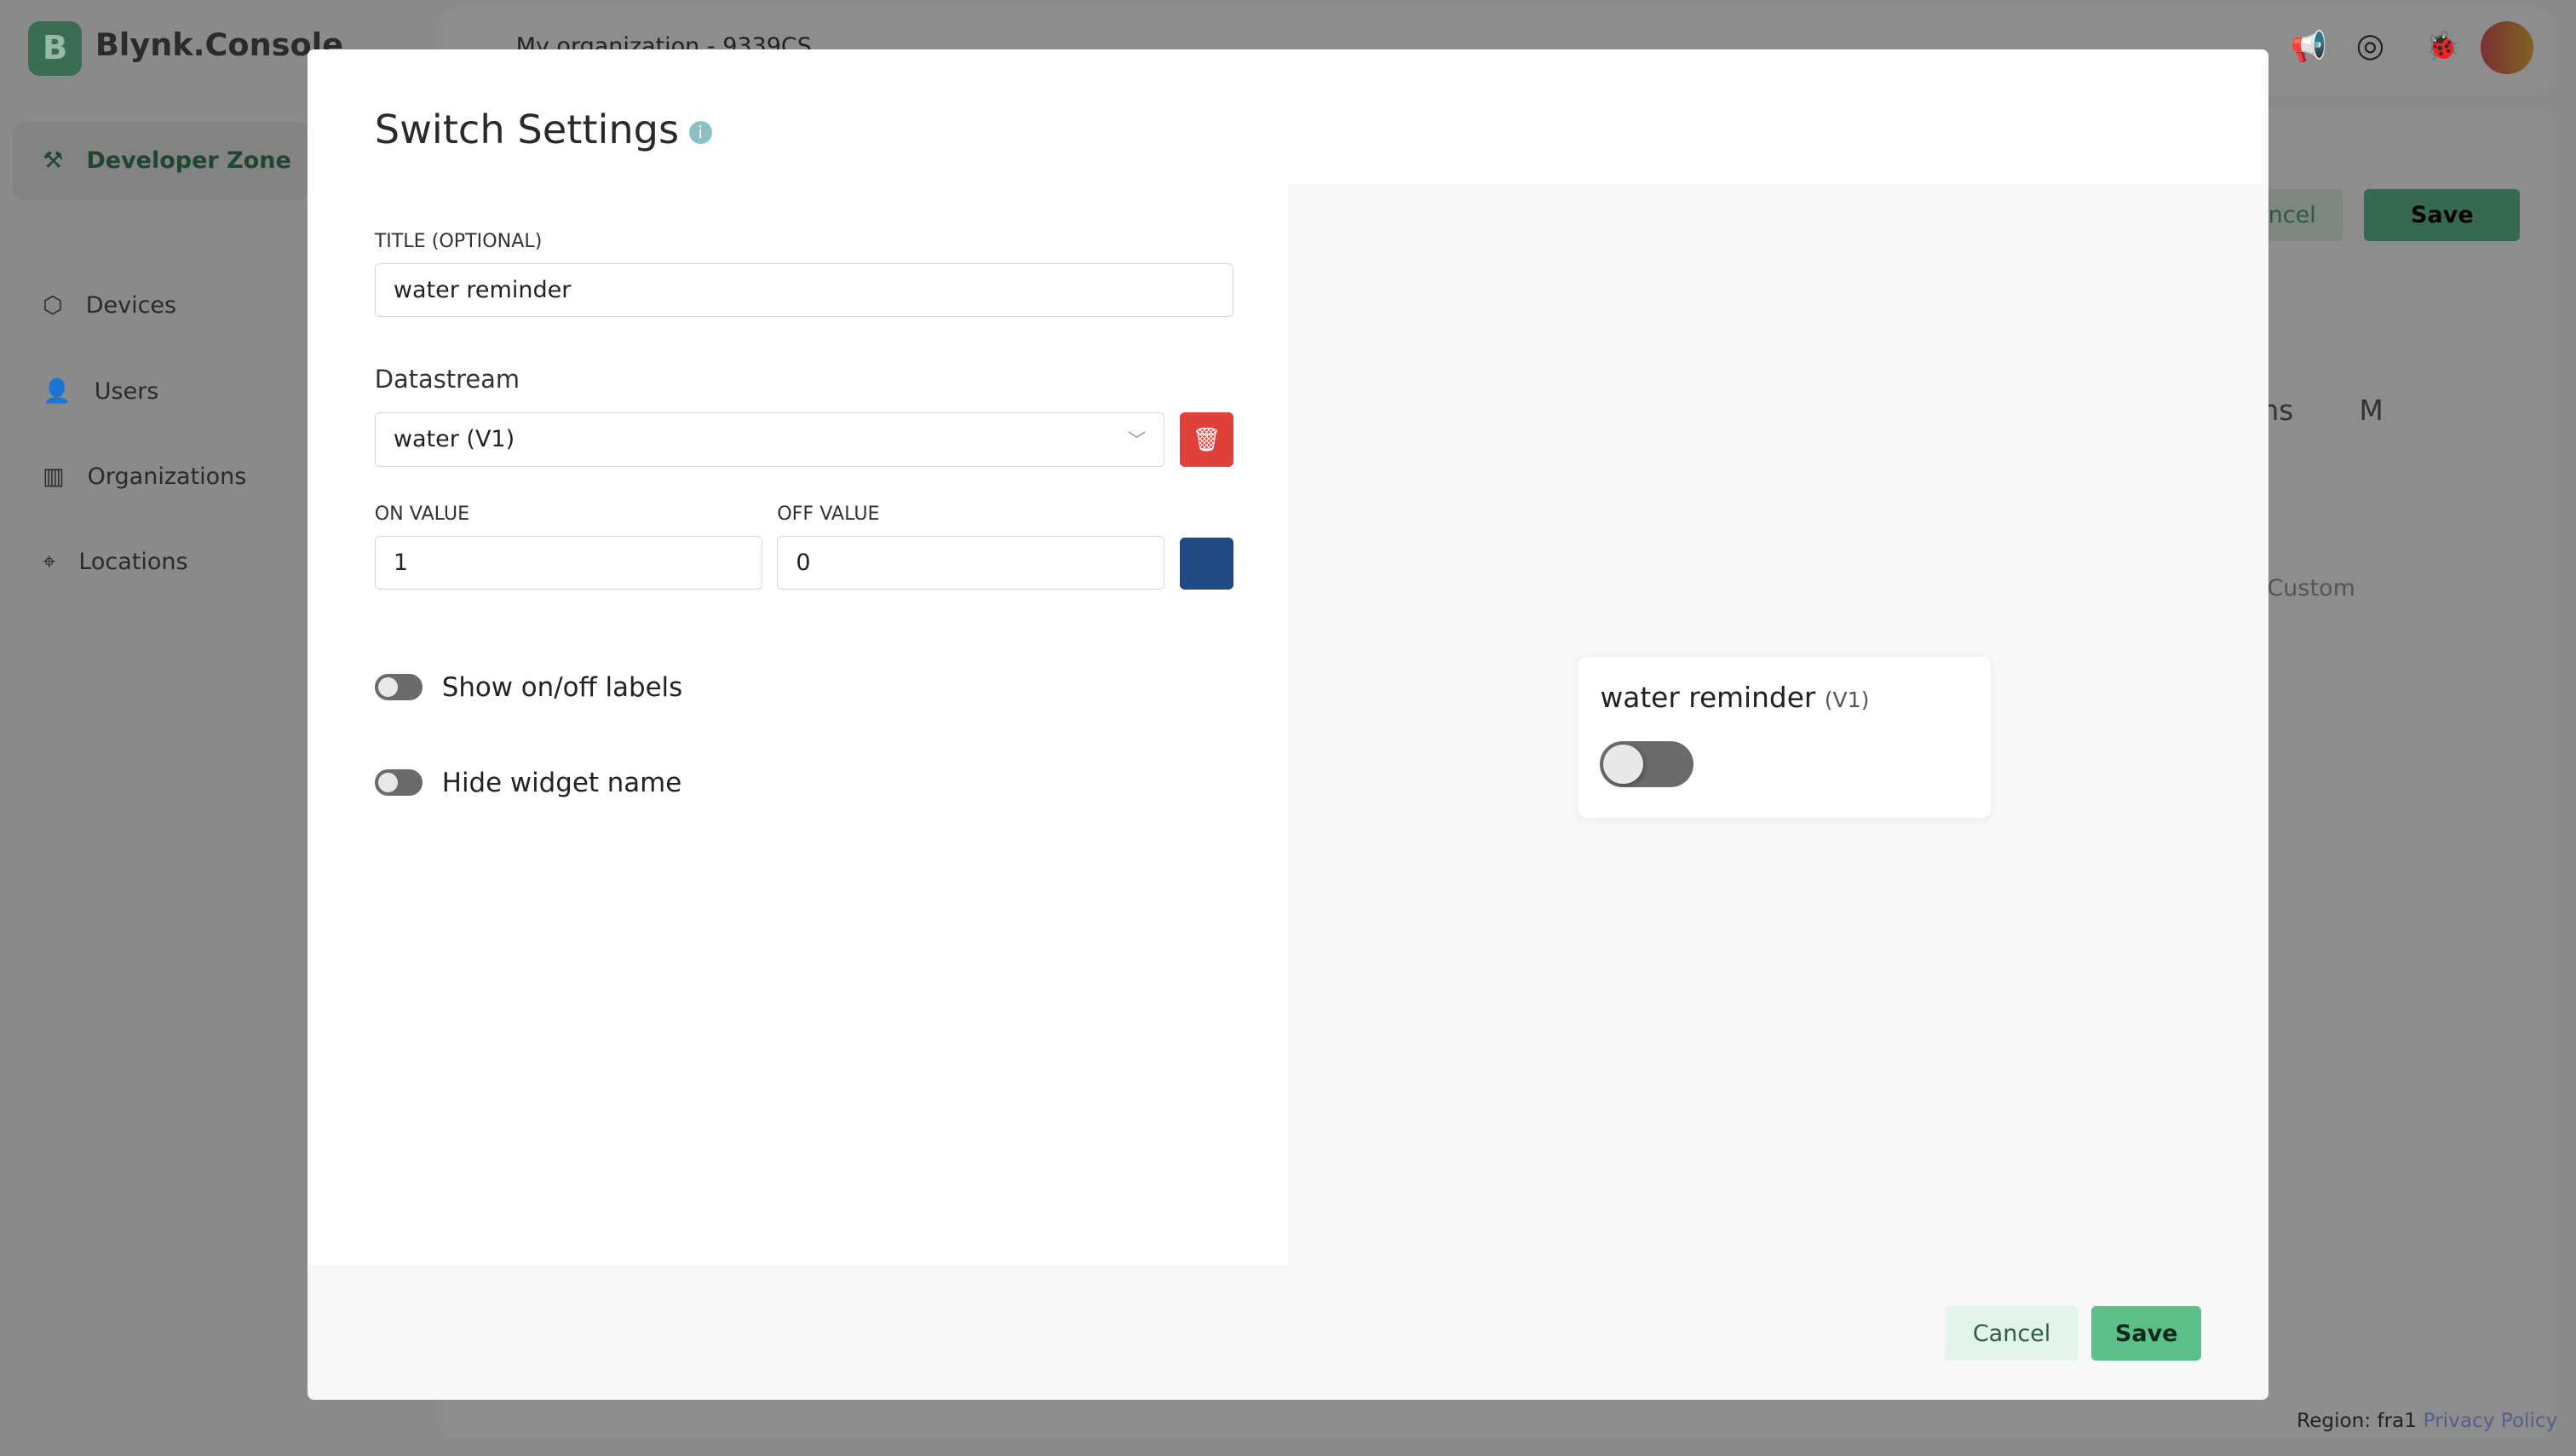 The height and width of the screenshot is (1456, 2576). What do you see at coordinates (399, 688) in the screenshot?
I see `show-labels-toggle` at bounding box center [399, 688].